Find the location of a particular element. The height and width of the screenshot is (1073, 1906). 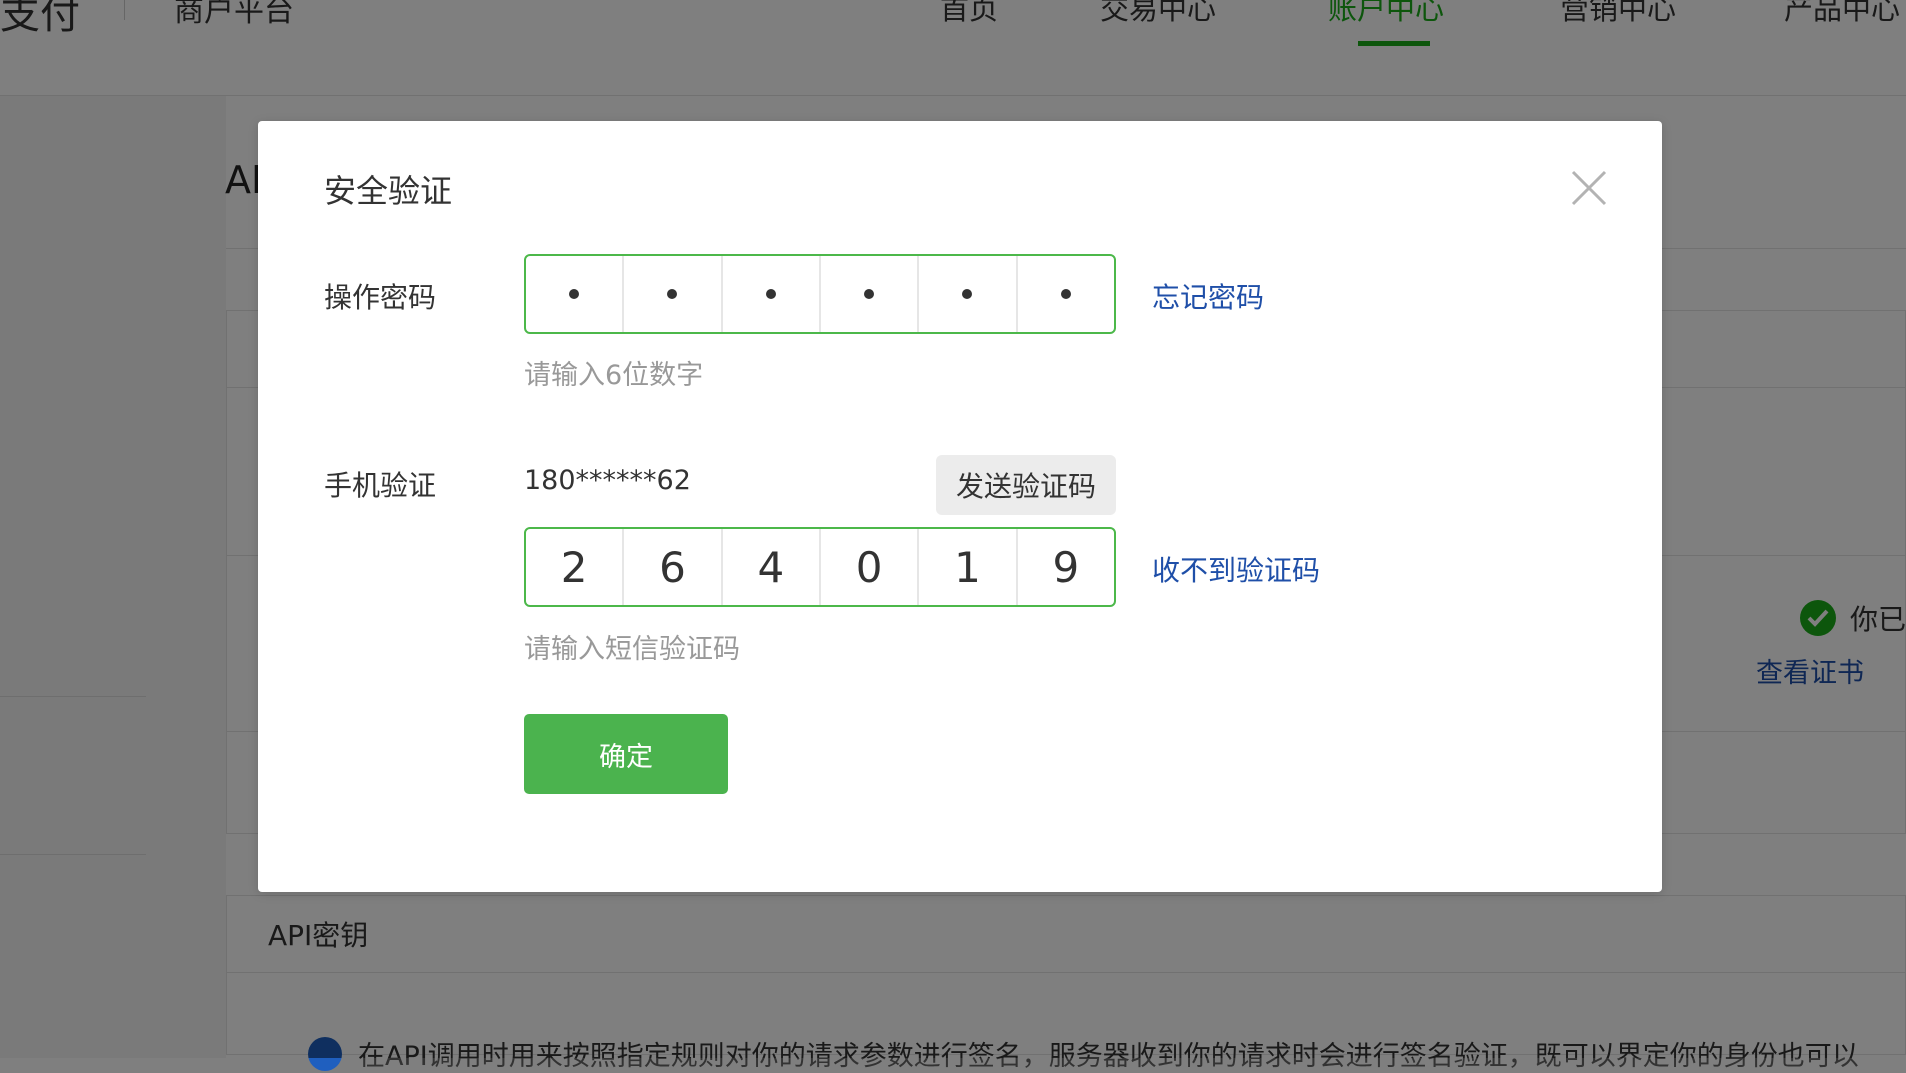

sms-code-digit: 9 is located at coordinates (1064, 567).